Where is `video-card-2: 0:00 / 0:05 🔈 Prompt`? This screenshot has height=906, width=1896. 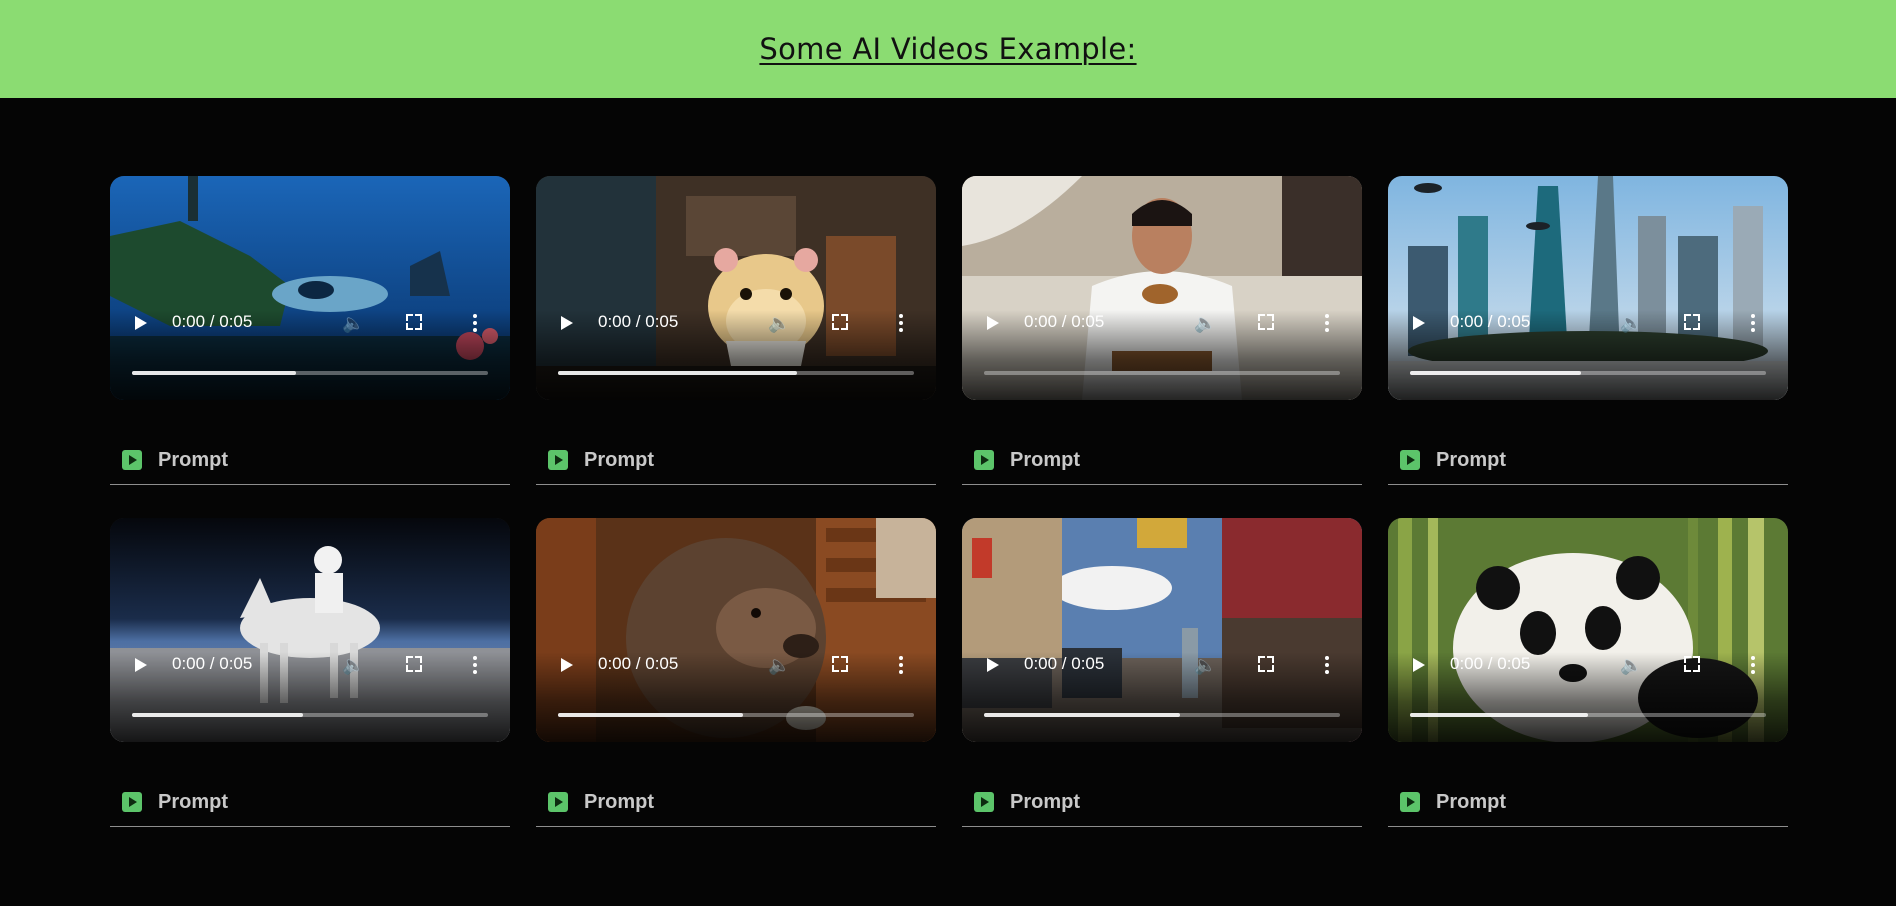 video-card-2: 0:00 / 0:05 🔈 Prompt is located at coordinates (736, 334).